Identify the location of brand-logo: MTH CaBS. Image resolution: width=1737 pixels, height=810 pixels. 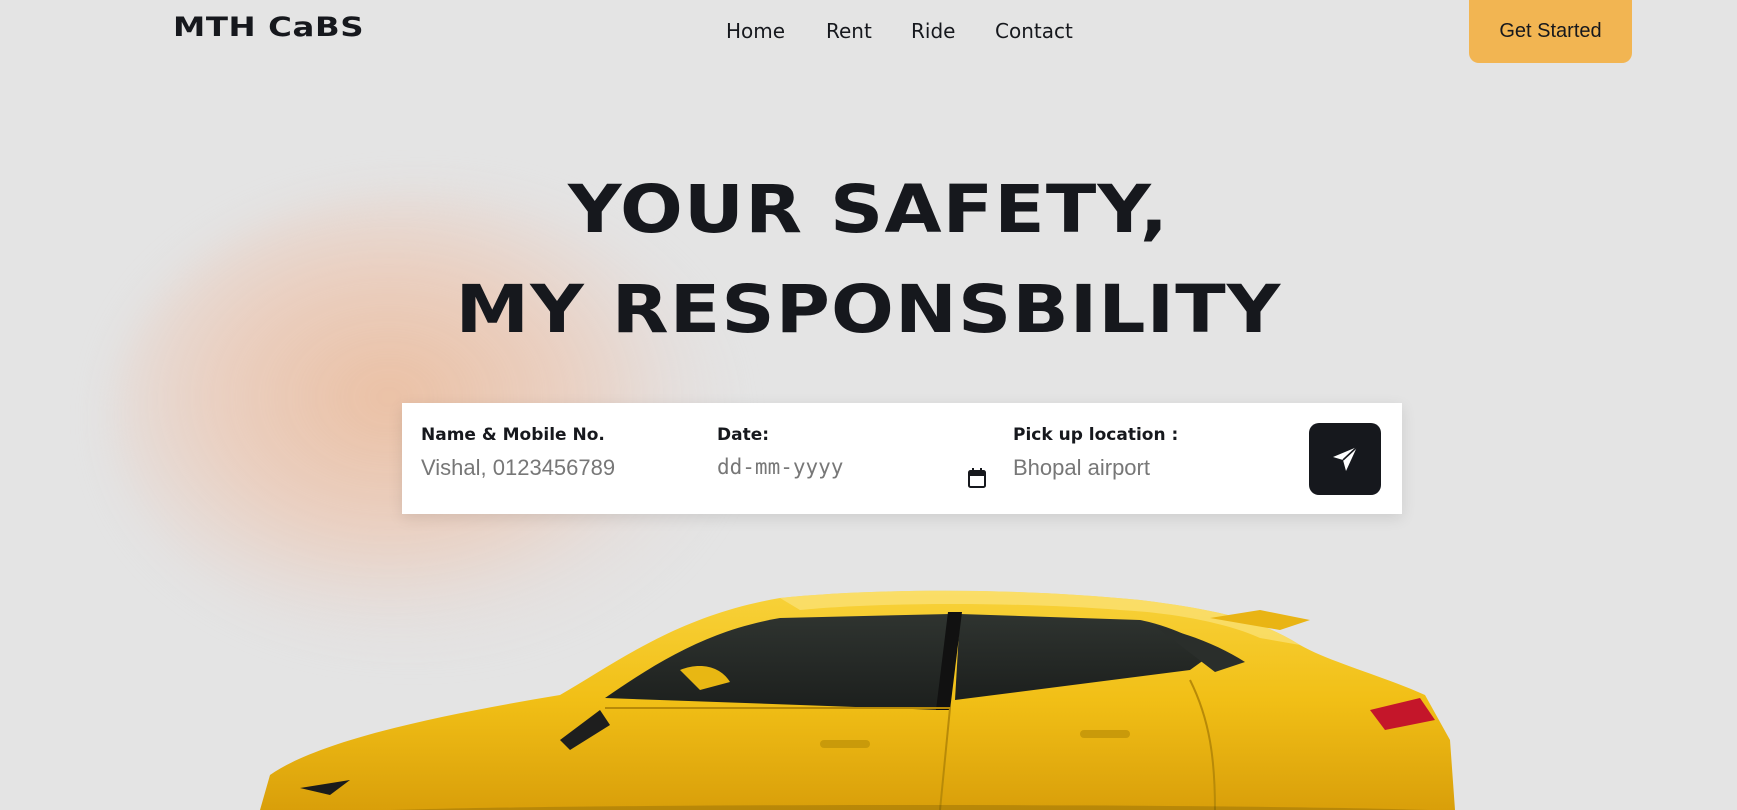
(268, 27).